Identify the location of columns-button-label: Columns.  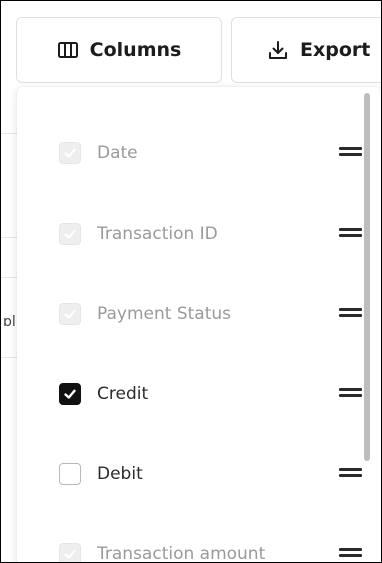
(135, 50).